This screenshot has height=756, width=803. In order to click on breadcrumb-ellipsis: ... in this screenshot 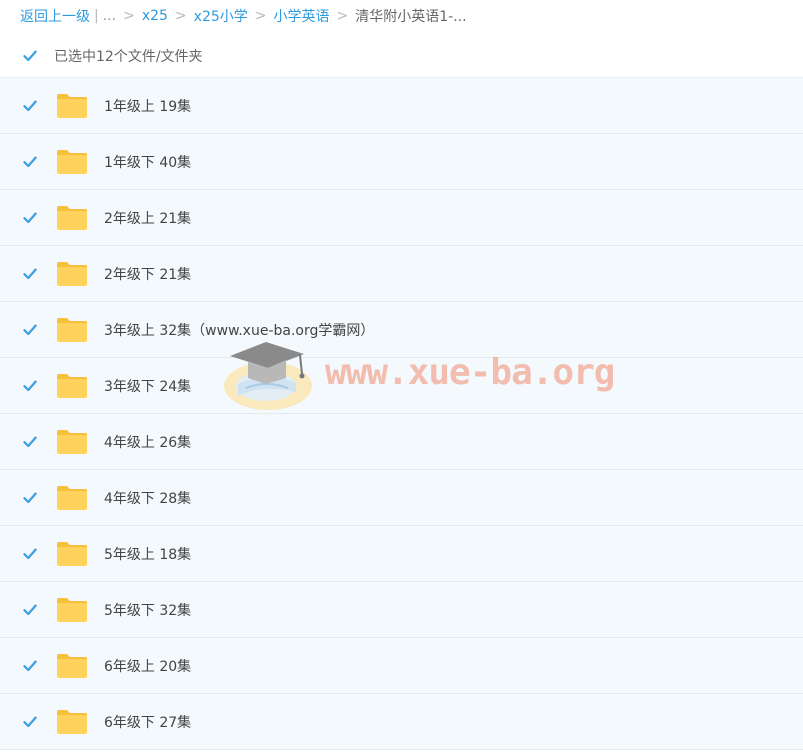, I will do `click(109, 16)`.